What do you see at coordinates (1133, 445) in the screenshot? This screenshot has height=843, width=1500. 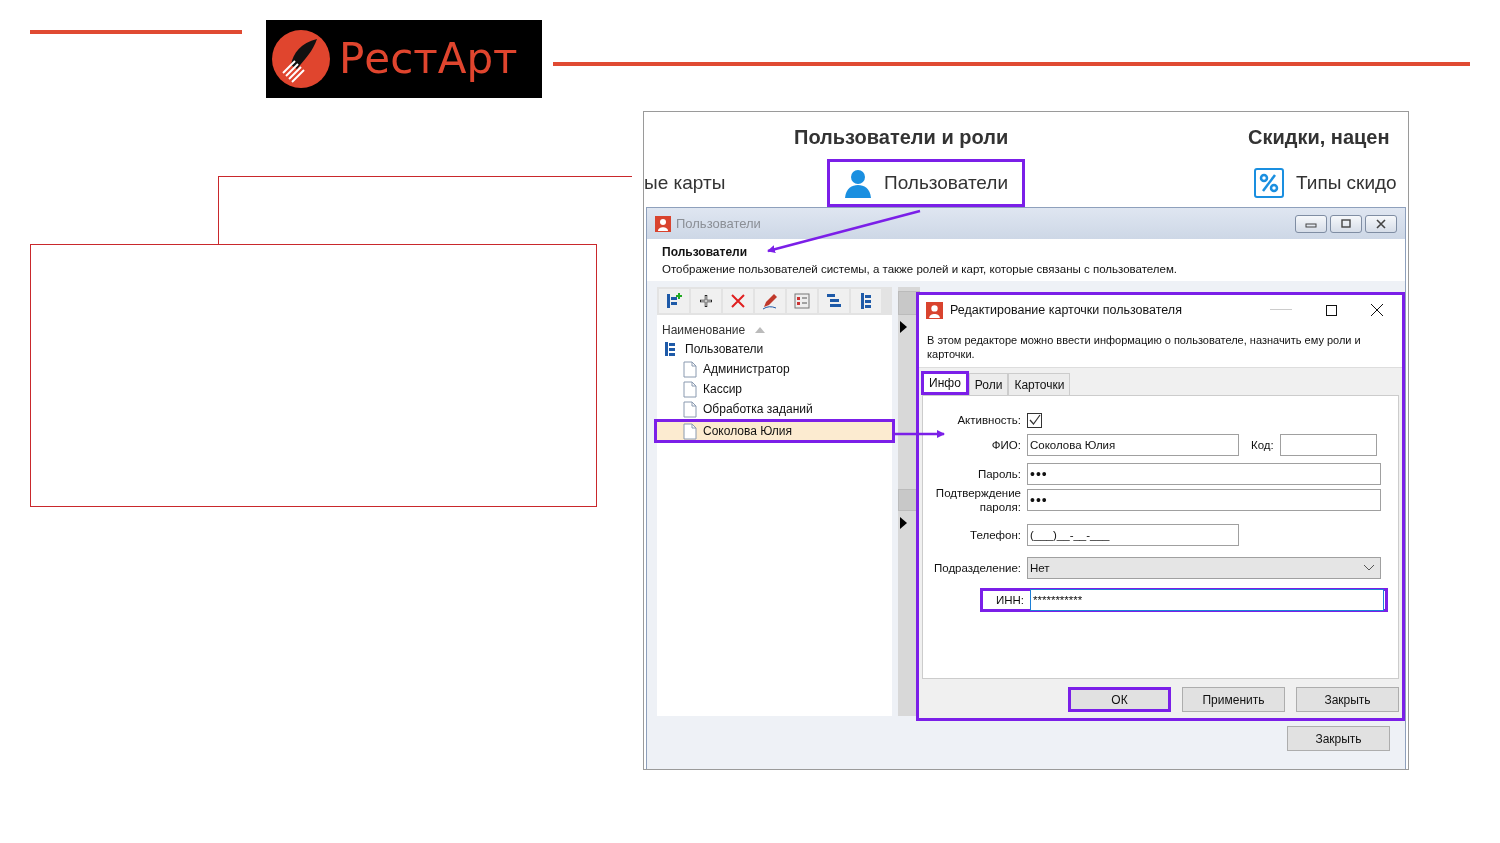 I see `input-field: Соколова Юлия` at bounding box center [1133, 445].